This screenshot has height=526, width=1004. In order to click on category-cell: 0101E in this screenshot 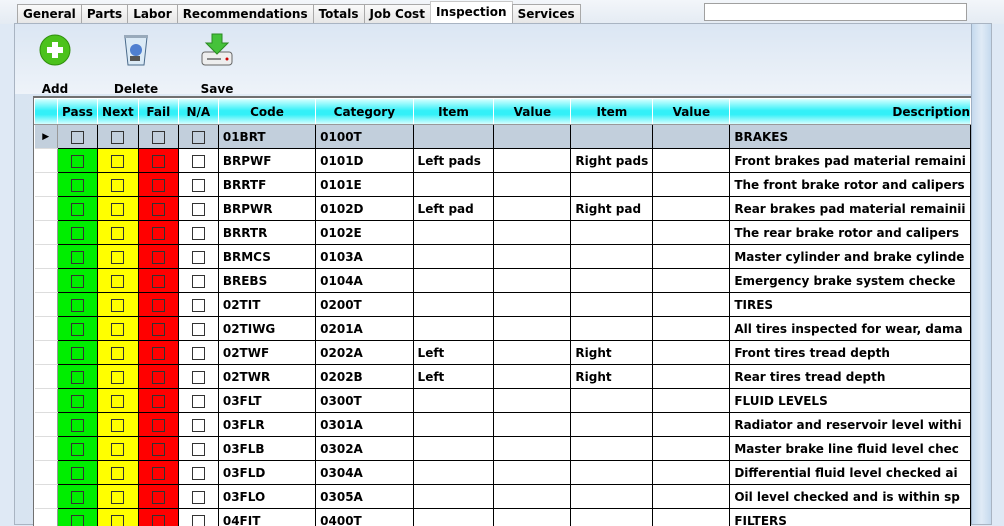, I will do `click(364, 185)`.